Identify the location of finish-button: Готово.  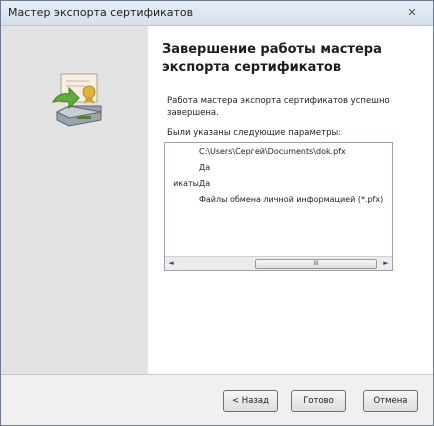
(318, 401).